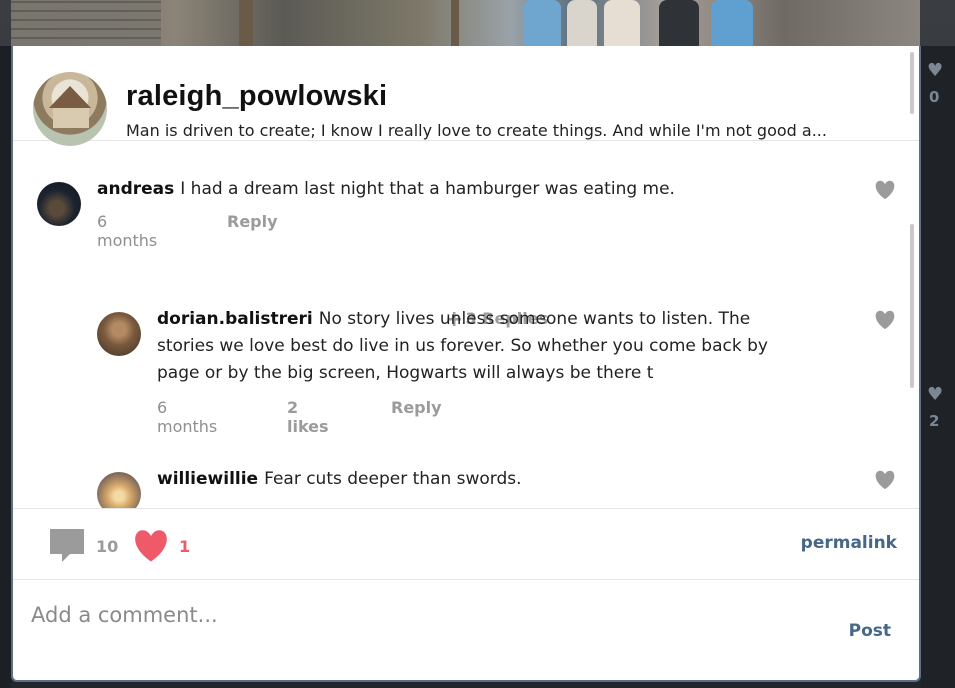  What do you see at coordinates (151, 546) in the screenshot?
I see `like-heart-icon` at bounding box center [151, 546].